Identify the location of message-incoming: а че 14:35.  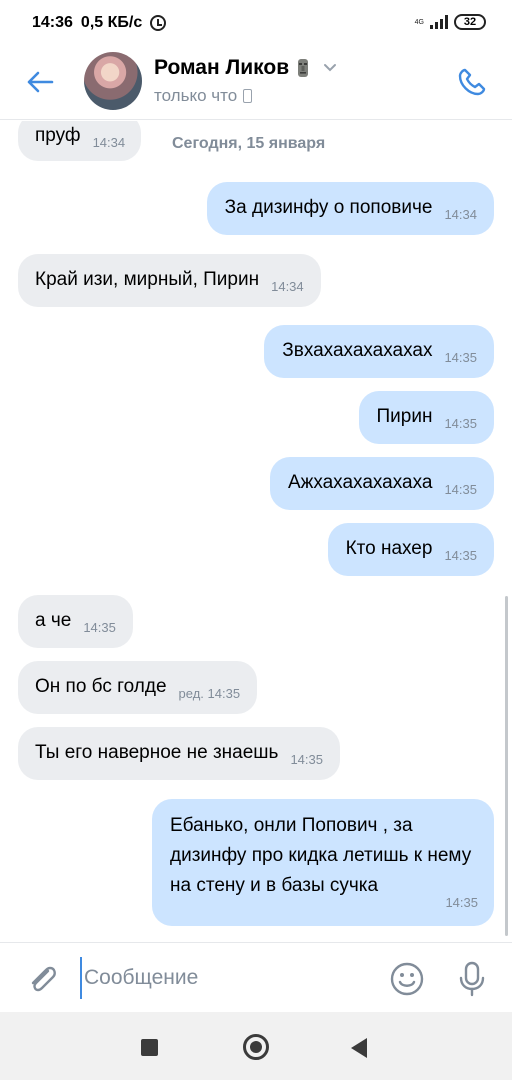
(75, 621).